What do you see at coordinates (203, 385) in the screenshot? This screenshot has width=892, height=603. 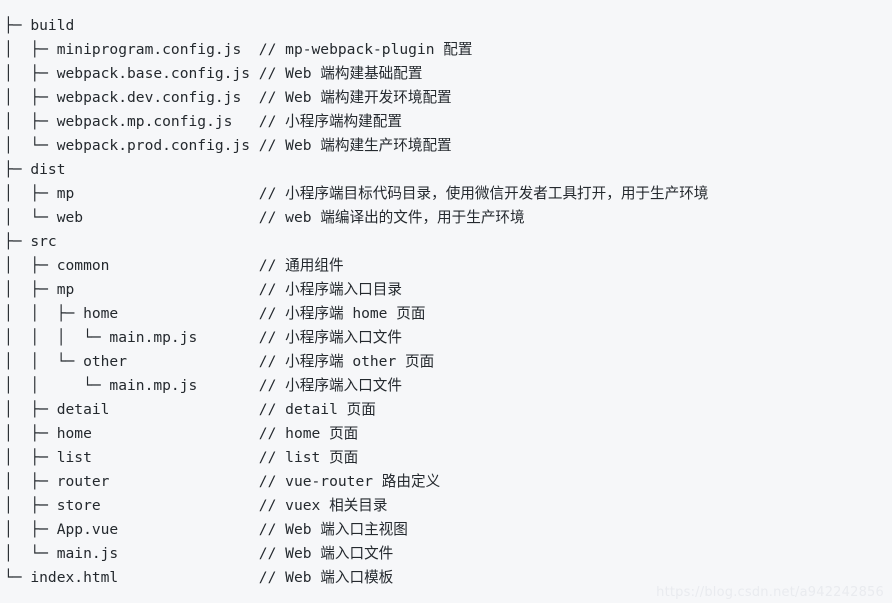 I see `tree-line: │ │ └─ main.mp.js // 小程序端入口文件` at bounding box center [203, 385].